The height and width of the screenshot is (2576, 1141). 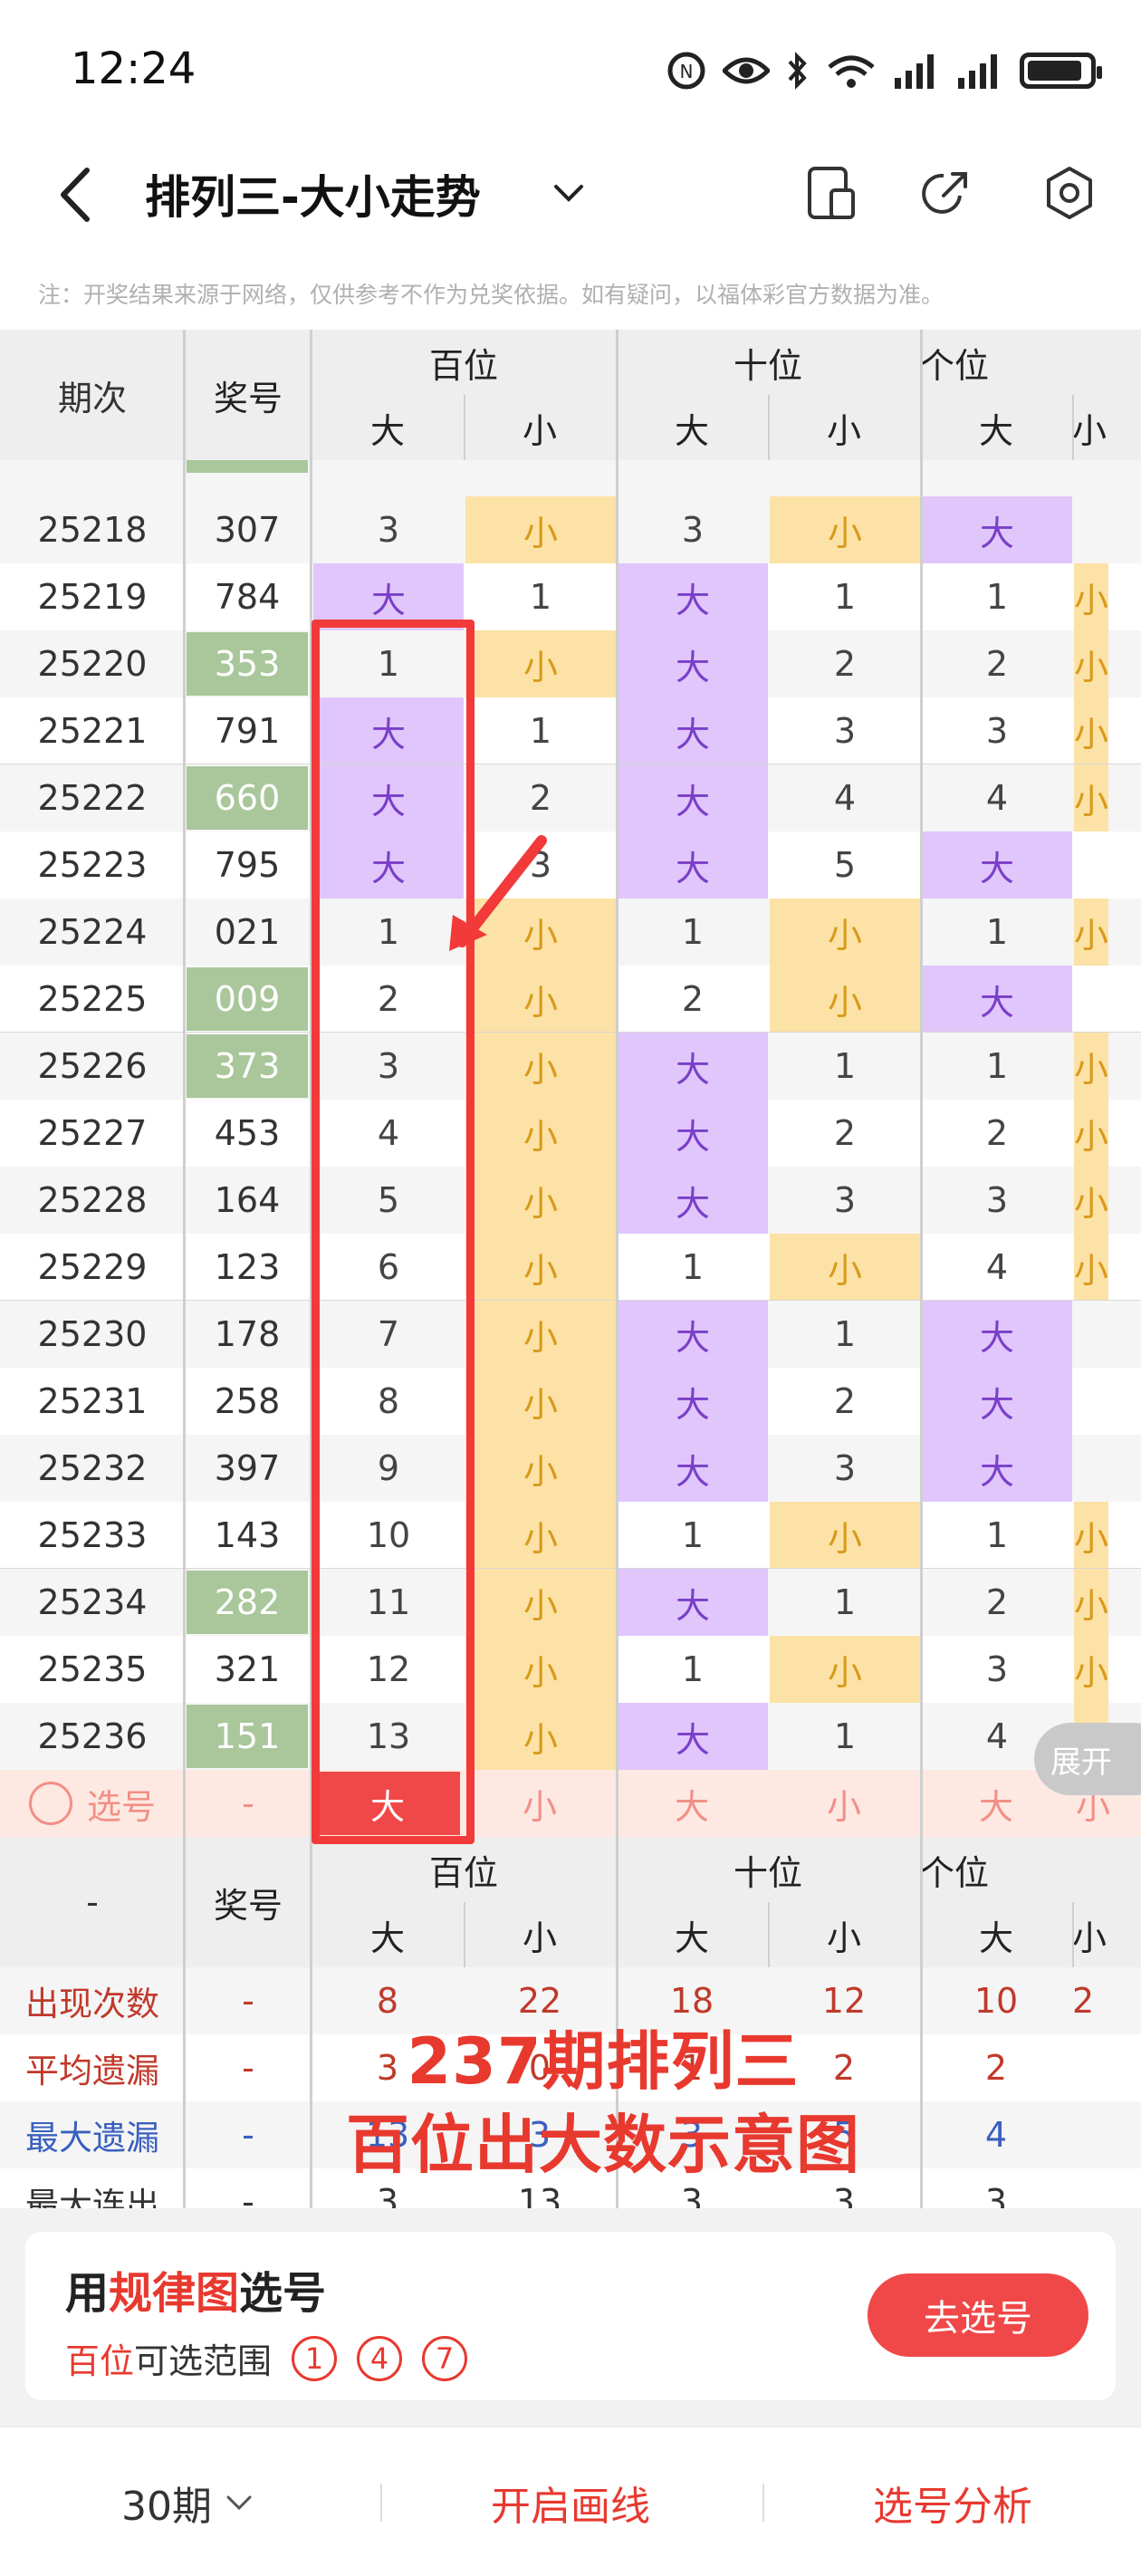 What do you see at coordinates (247, 798) in the screenshot?
I see `number-cell: 660` at bounding box center [247, 798].